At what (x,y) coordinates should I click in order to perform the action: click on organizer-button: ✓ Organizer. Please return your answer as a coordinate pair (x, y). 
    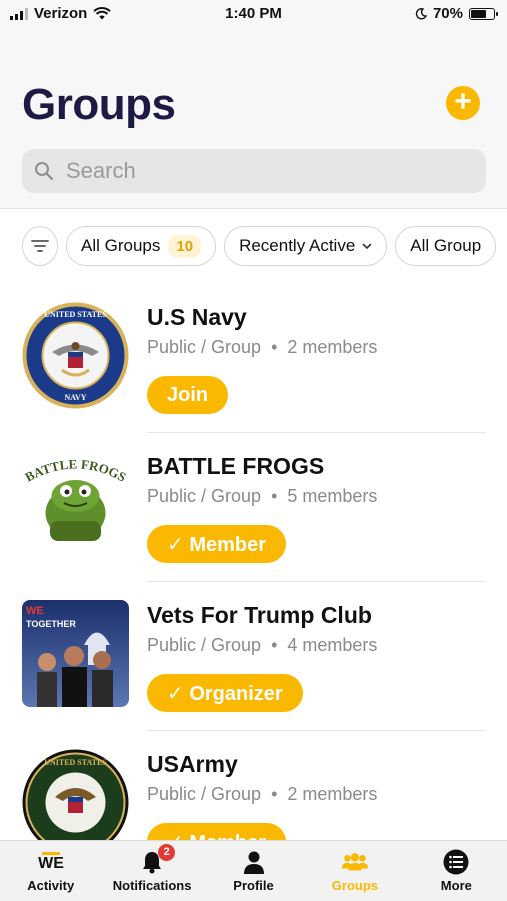
    Looking at the image, I should click on (225, 693).